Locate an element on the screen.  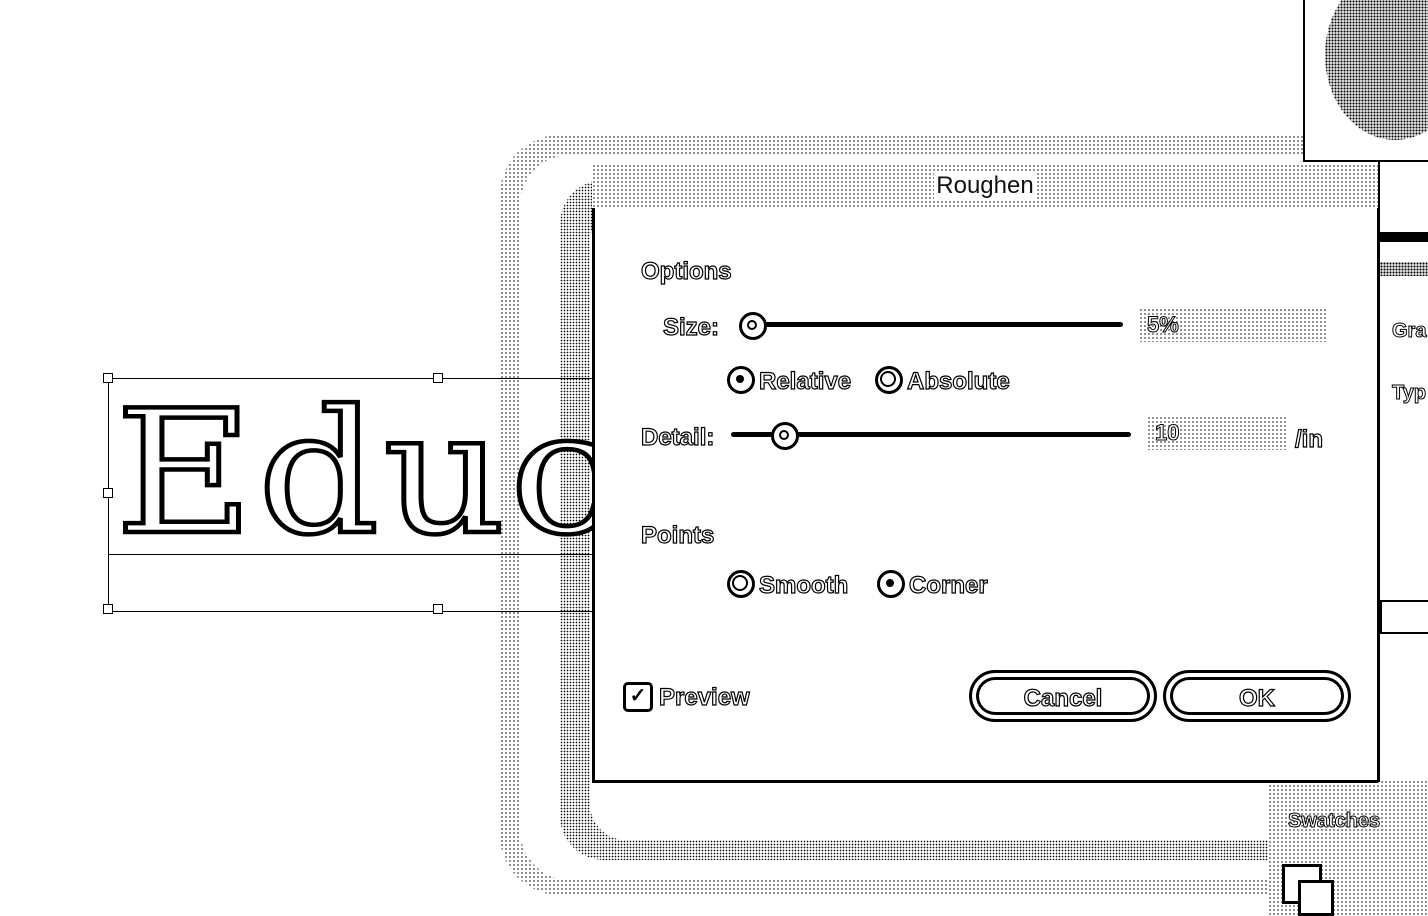
check-icon: ✓ is located at coordinates (638, 696).